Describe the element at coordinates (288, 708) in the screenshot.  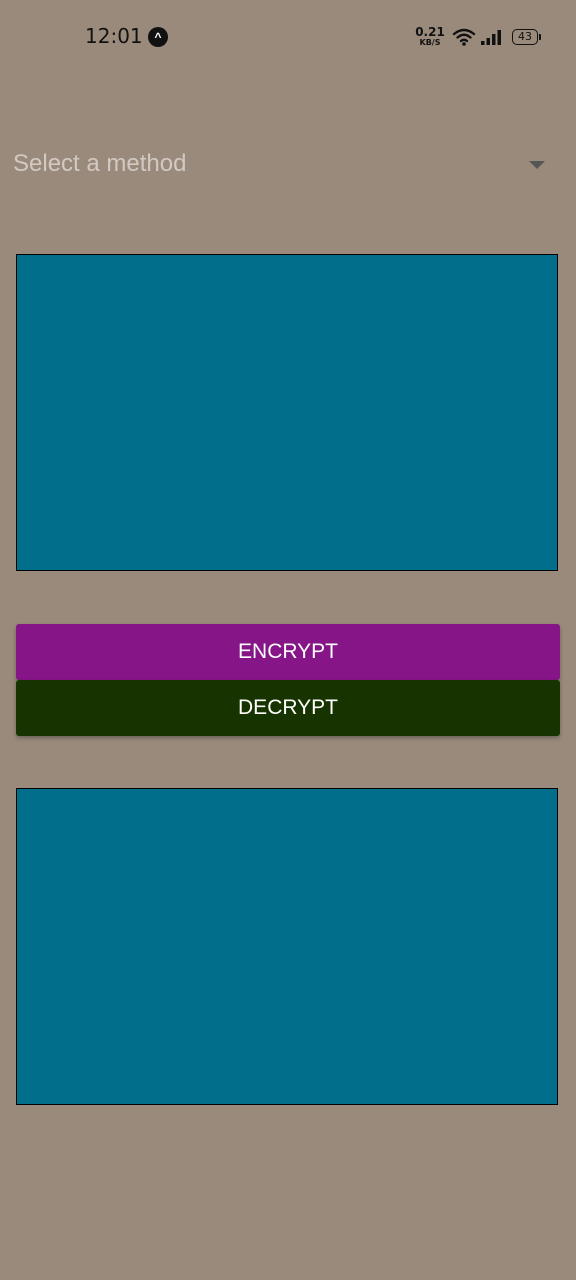
I see `decrypt-button: DECRYPT` at that location.